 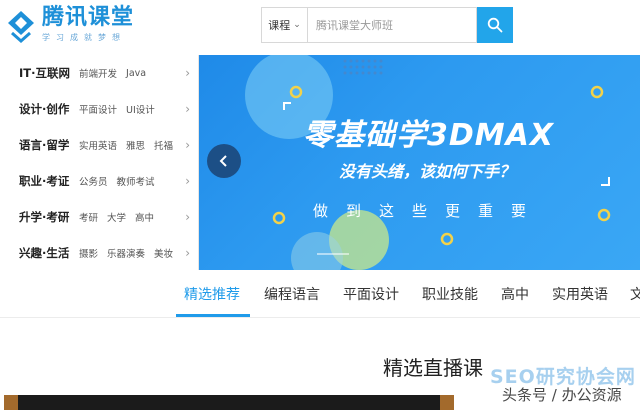 I want to click on active-tab-indicator, so click(x=213, y=315).